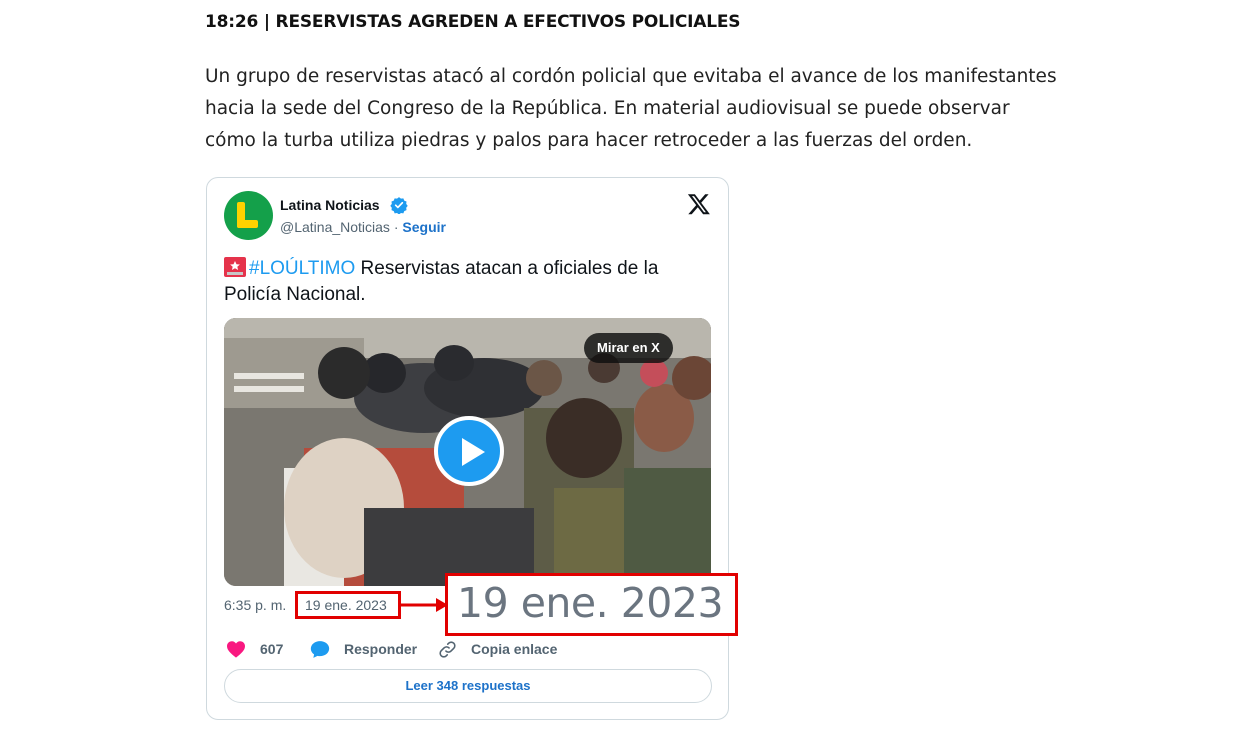 The image size is (1250, 735). Describe the element at coordinates (447, 649) in the screenshot. I see `link-icon` at that location.